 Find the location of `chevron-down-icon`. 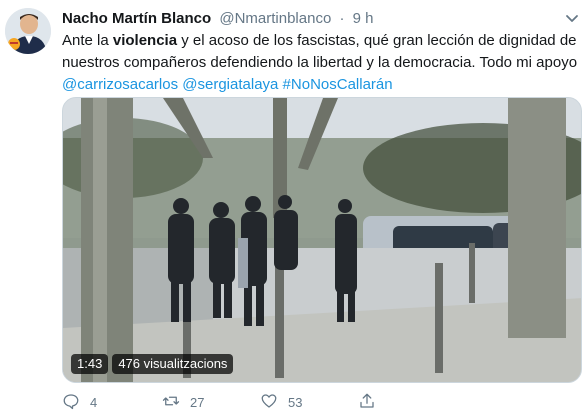

chevron-down-icon is located at coordinates (572, 19).